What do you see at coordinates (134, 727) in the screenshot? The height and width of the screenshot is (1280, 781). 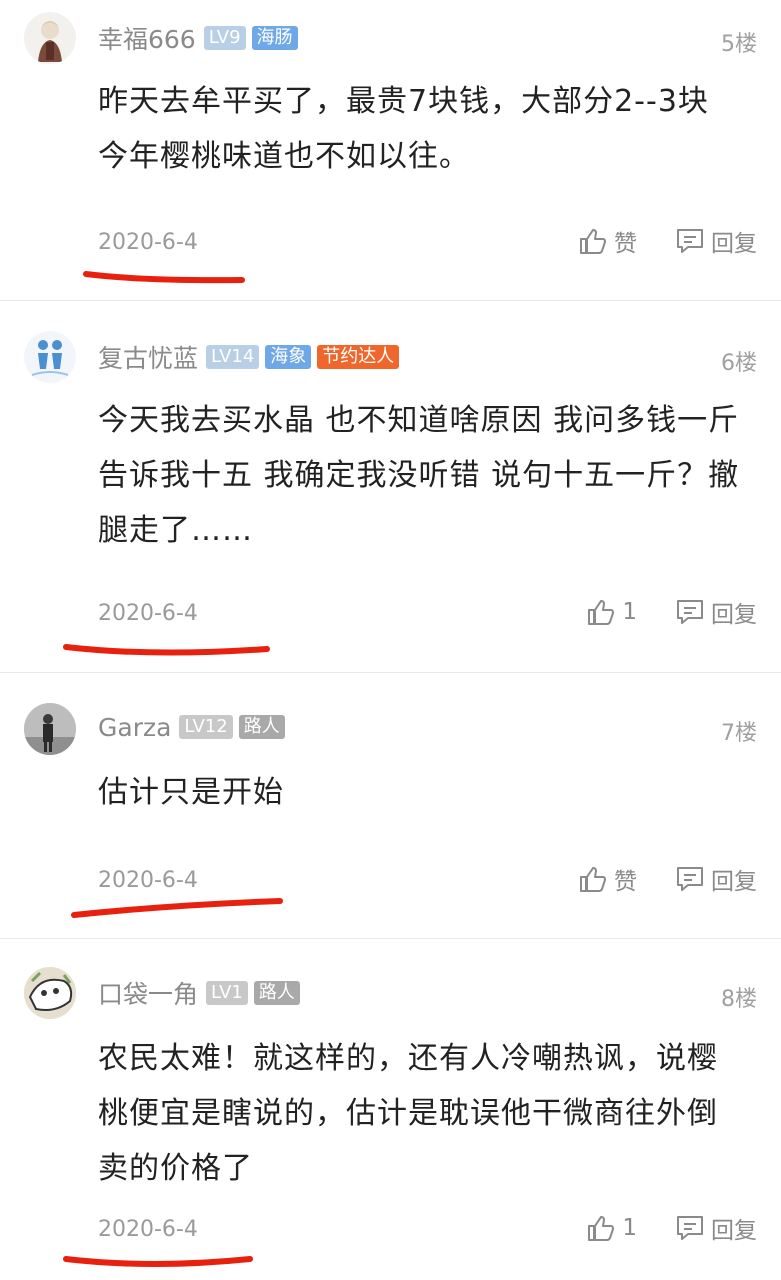 I see `username: Garza` at bounding box center [134, 727].